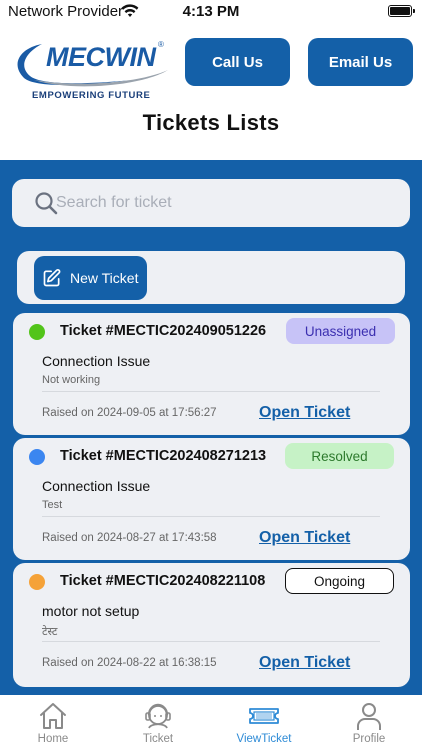 The width and height of the screenshot is (422, 750). I want to click on search-box, so click(211, 203).